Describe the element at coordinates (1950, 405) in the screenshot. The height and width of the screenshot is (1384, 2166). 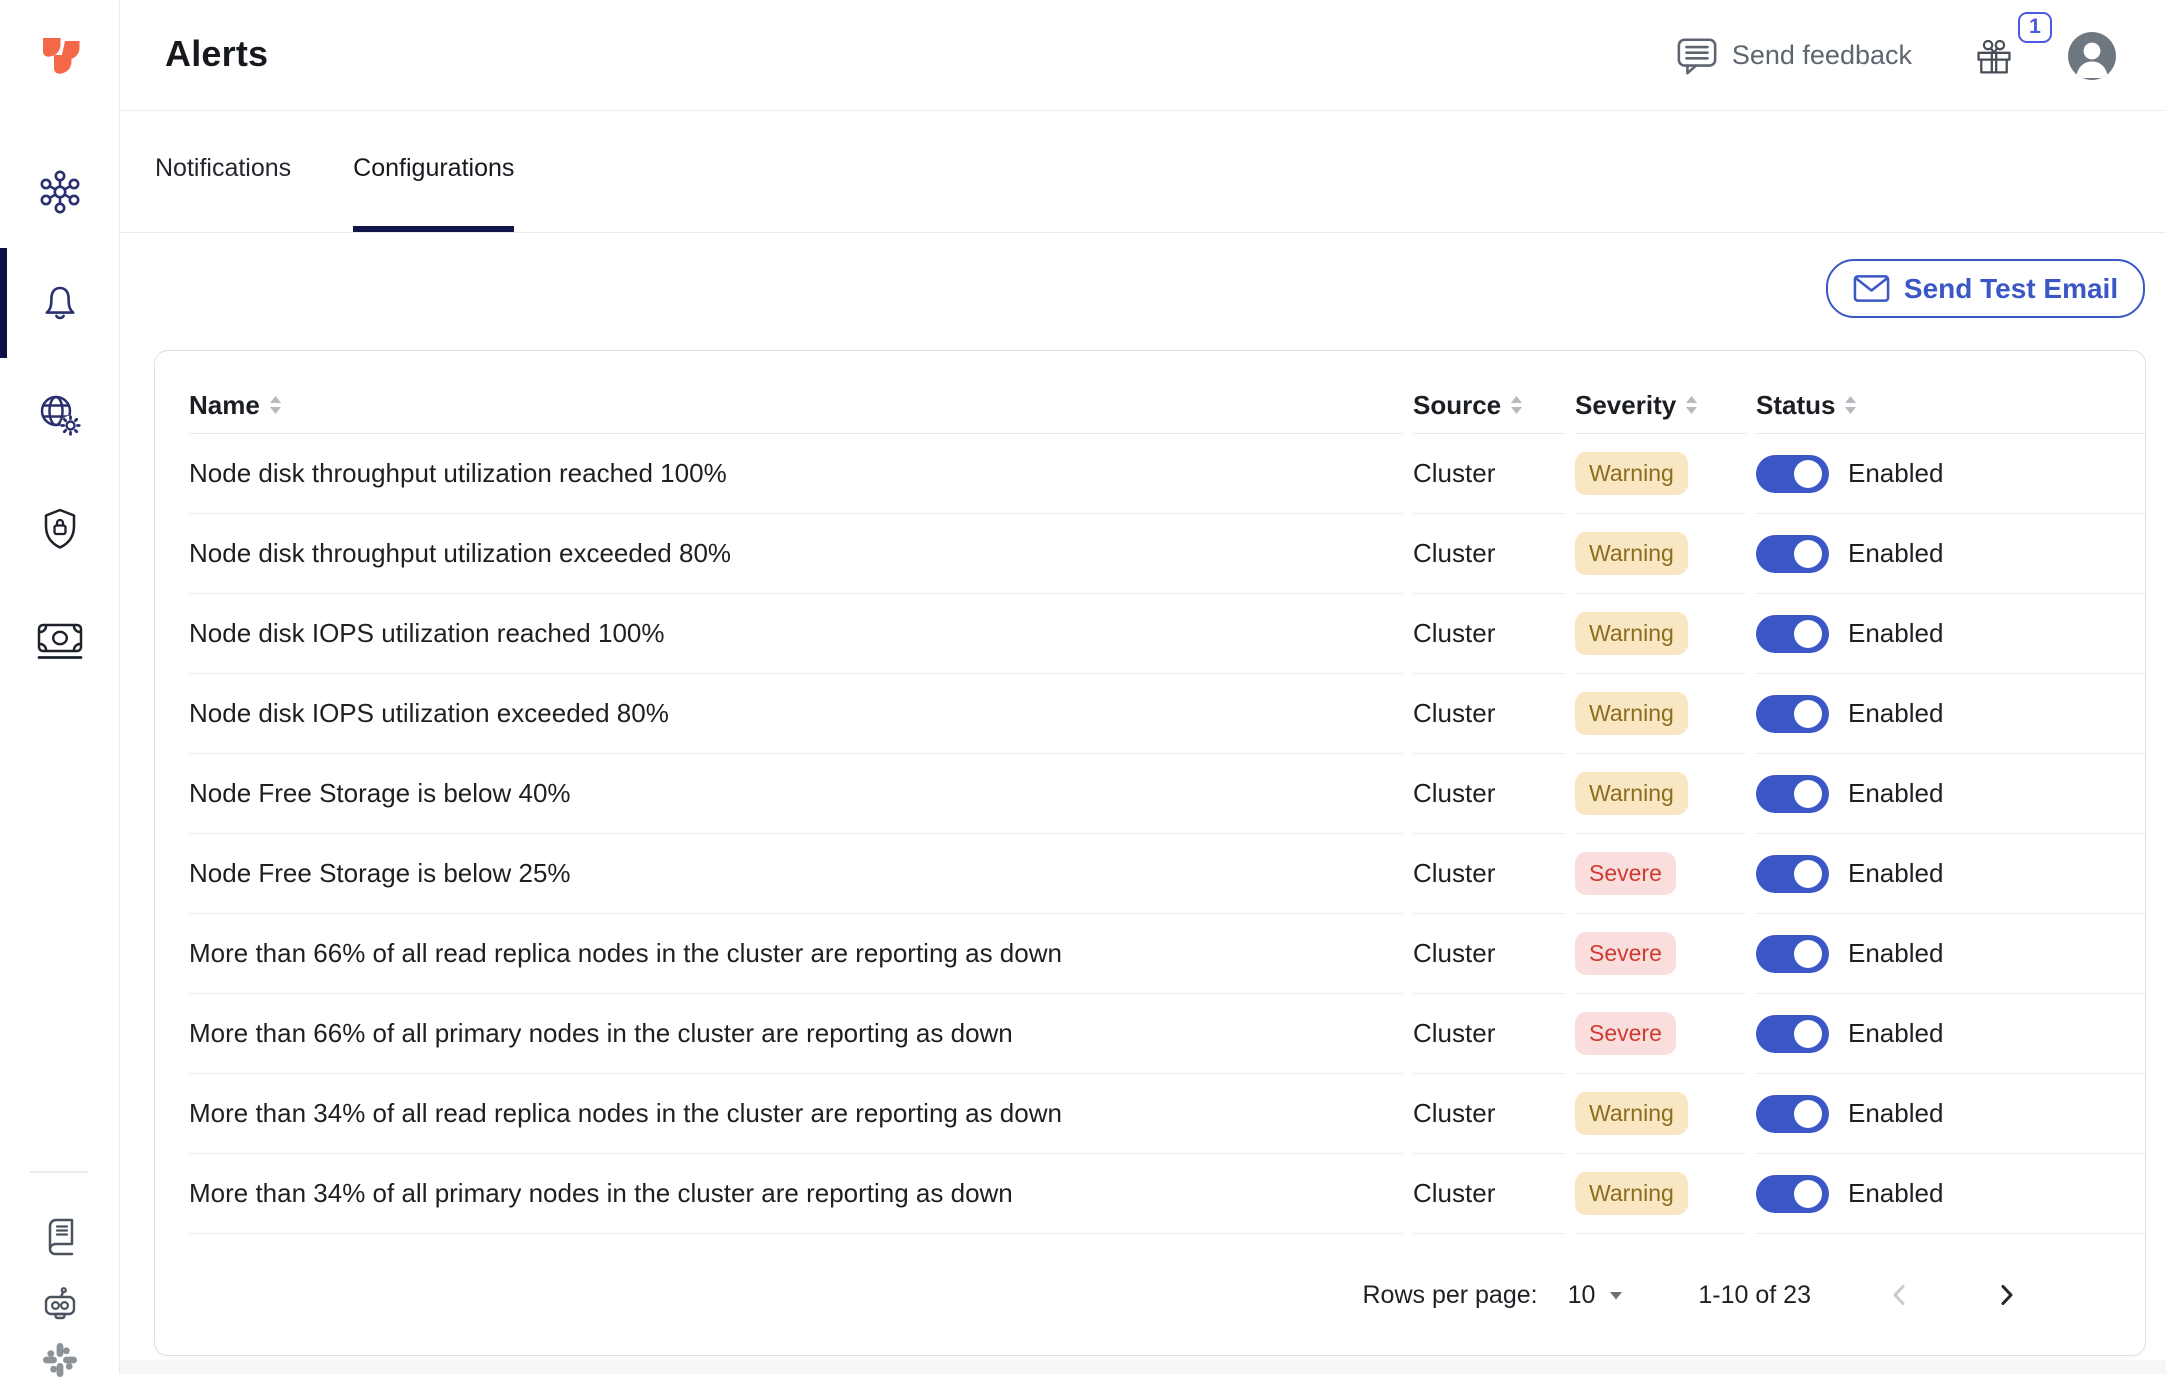
I see `column-header-status: Status` at that location.